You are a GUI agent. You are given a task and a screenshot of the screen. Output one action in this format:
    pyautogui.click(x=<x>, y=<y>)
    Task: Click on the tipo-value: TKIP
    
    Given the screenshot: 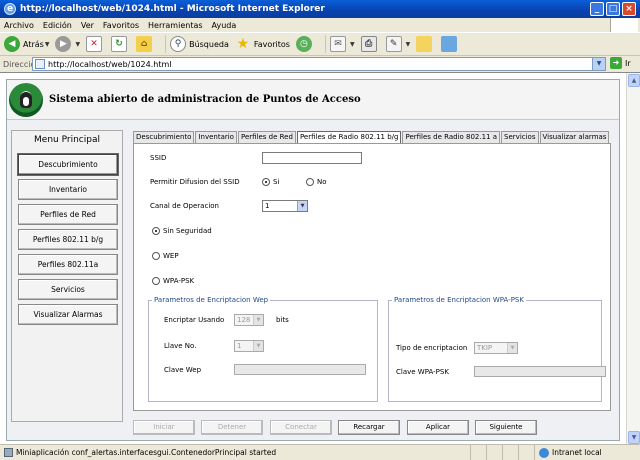 What is the action you would take?
    pyautogui.click(x=485, y=348)
    